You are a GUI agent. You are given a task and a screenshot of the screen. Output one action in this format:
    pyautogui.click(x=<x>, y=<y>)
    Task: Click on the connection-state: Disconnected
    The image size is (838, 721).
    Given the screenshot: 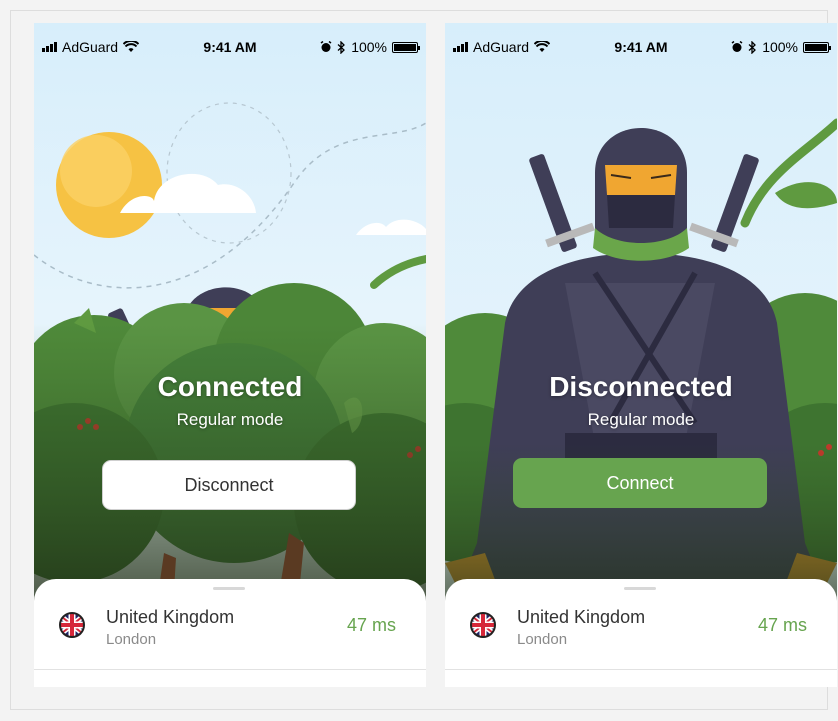 What is the action you would take?
    pyautogui.click(x=641, y=386)
    